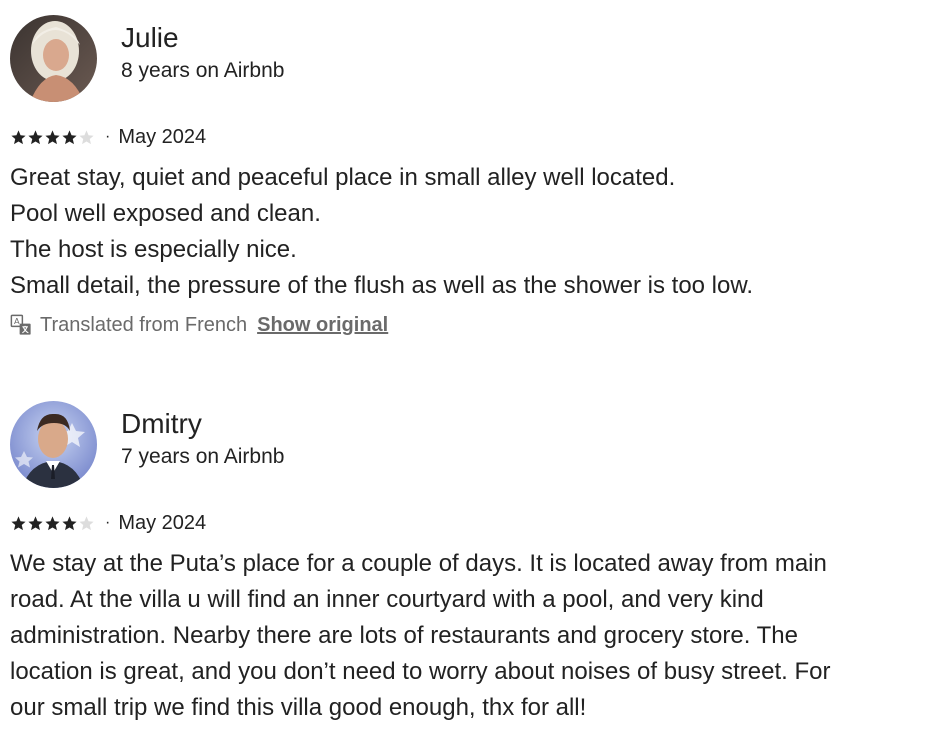  What do you see at coordinates (470, 325) in the screenshot?
I see `translation-row: A Translated from French Show original` at bounding box center [470, 325].